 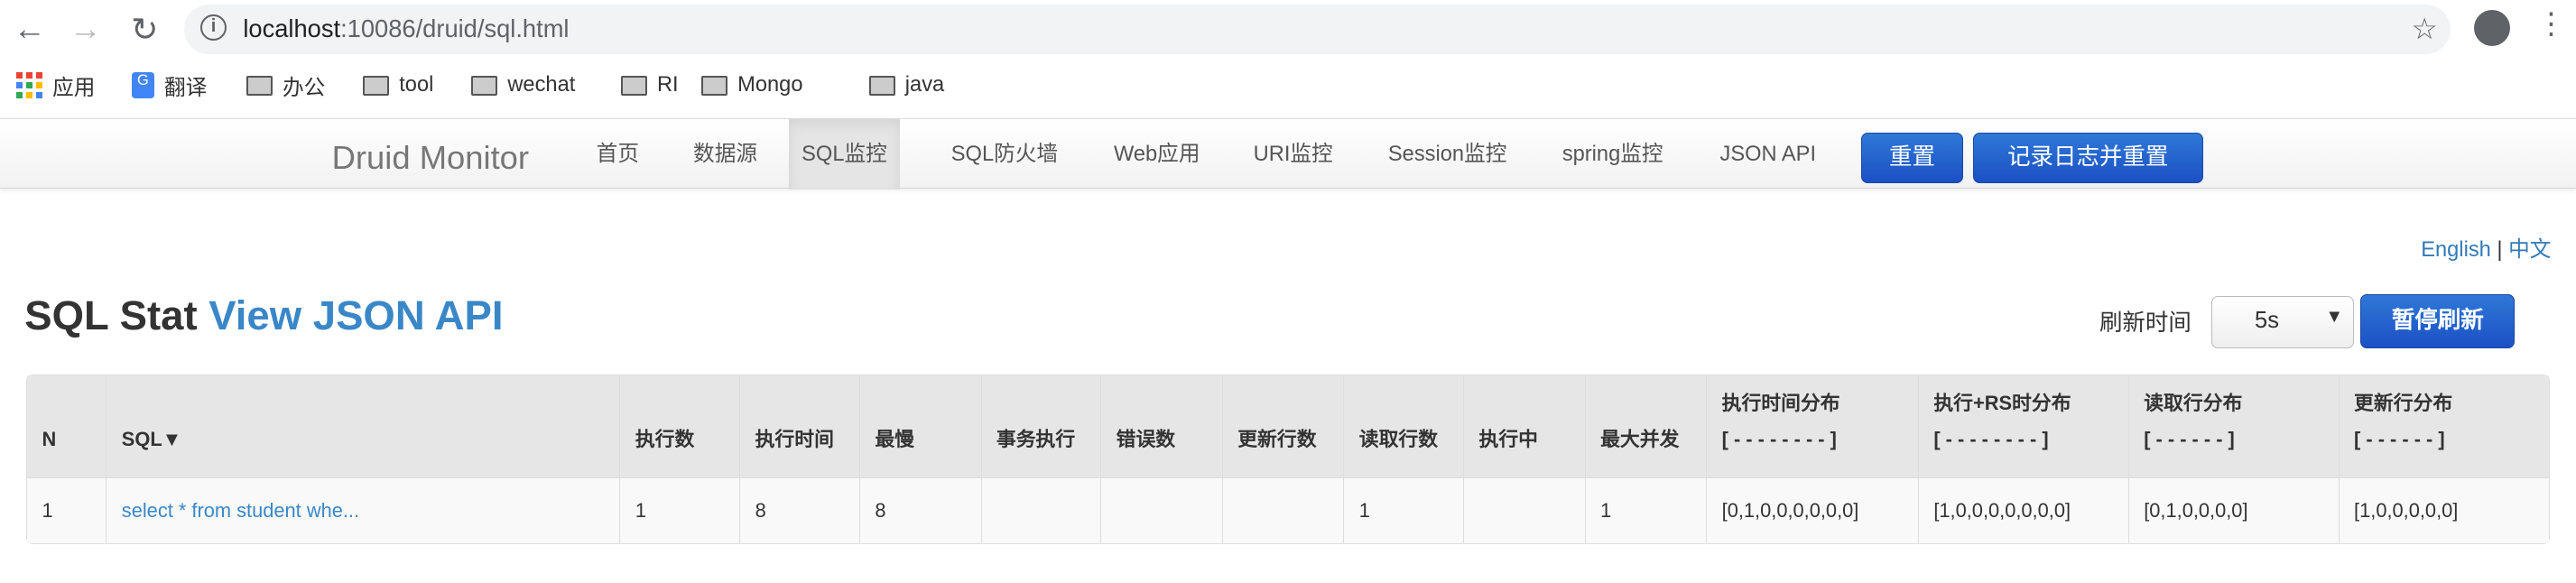 What do you see at coordinates (894, 438) in the screenshot?
I see `header-label: 最慢` at bounding box center [894, 438].